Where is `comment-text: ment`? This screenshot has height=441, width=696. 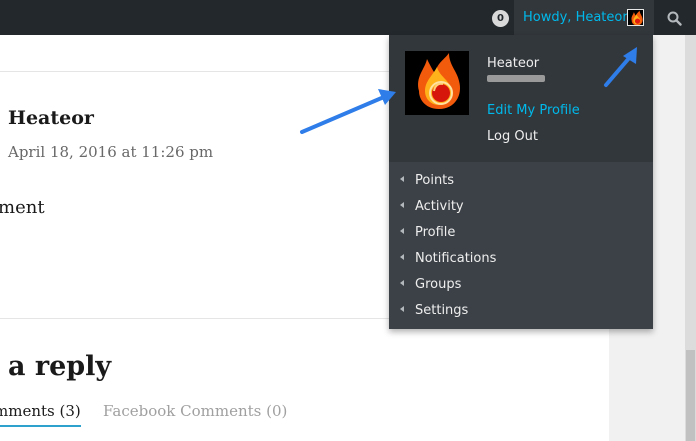
comment-text: ment is located at coordinates (22, 207).